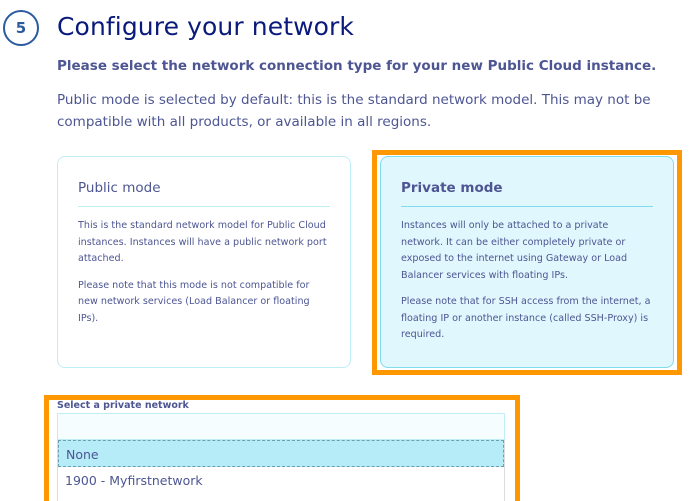 The width and height of the screenshot is (694, 501). What do you see at coordinates (281, 453) in the screenshot?
I see `option-none: None` at bounding box center [281, 453].